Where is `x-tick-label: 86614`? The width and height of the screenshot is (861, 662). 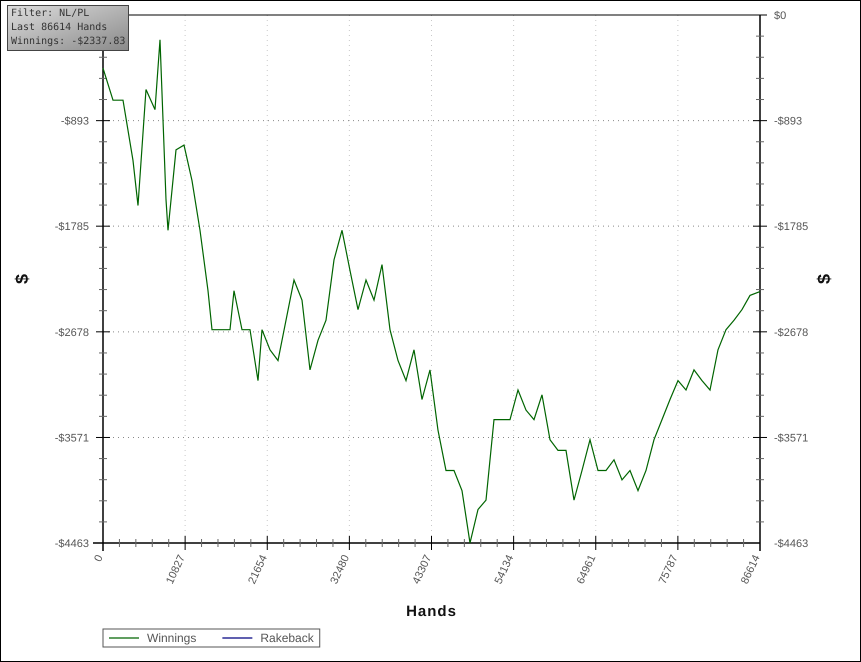
x-tick-label: 86614 is located at coordinates (750, 569).